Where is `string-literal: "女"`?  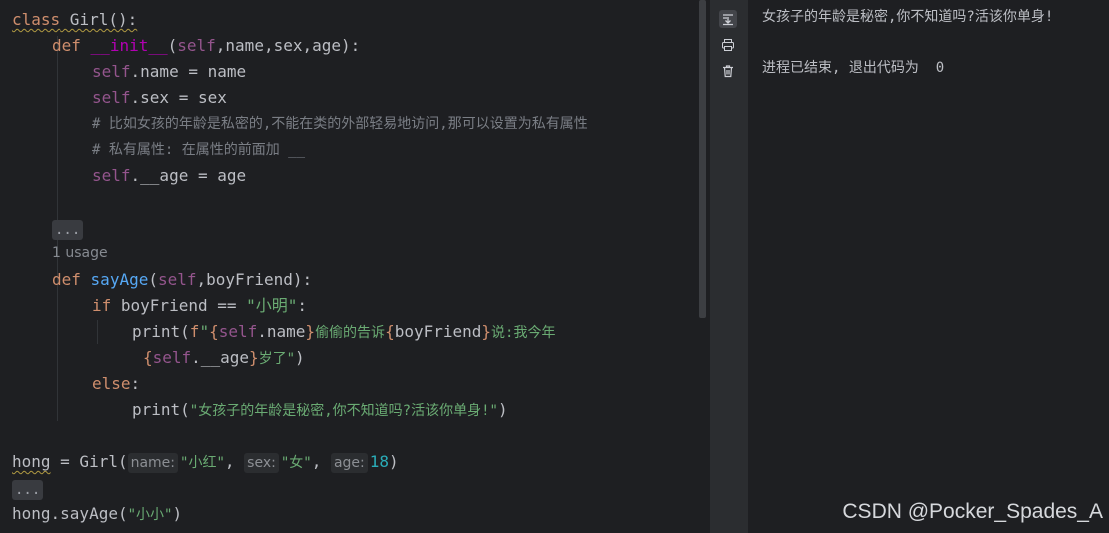 string-literal: "女" is located at coordinates (296, 463).